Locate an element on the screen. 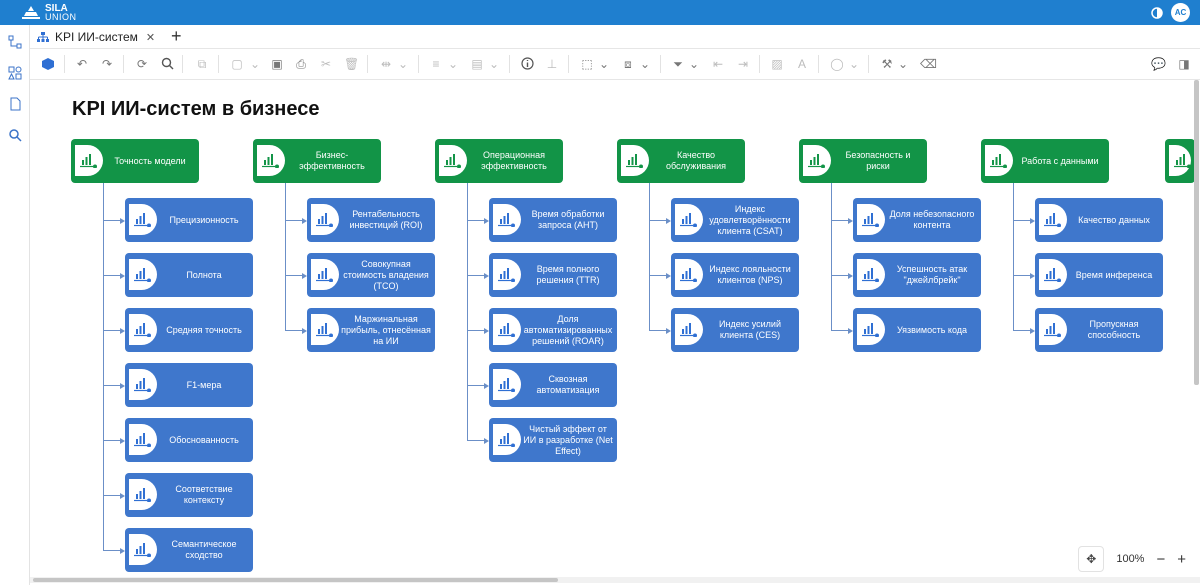 This screenshot has width=1200, height=585. metric-node: Индекс лояльности клиентов (NPS) is located at coordinates (735, 275).